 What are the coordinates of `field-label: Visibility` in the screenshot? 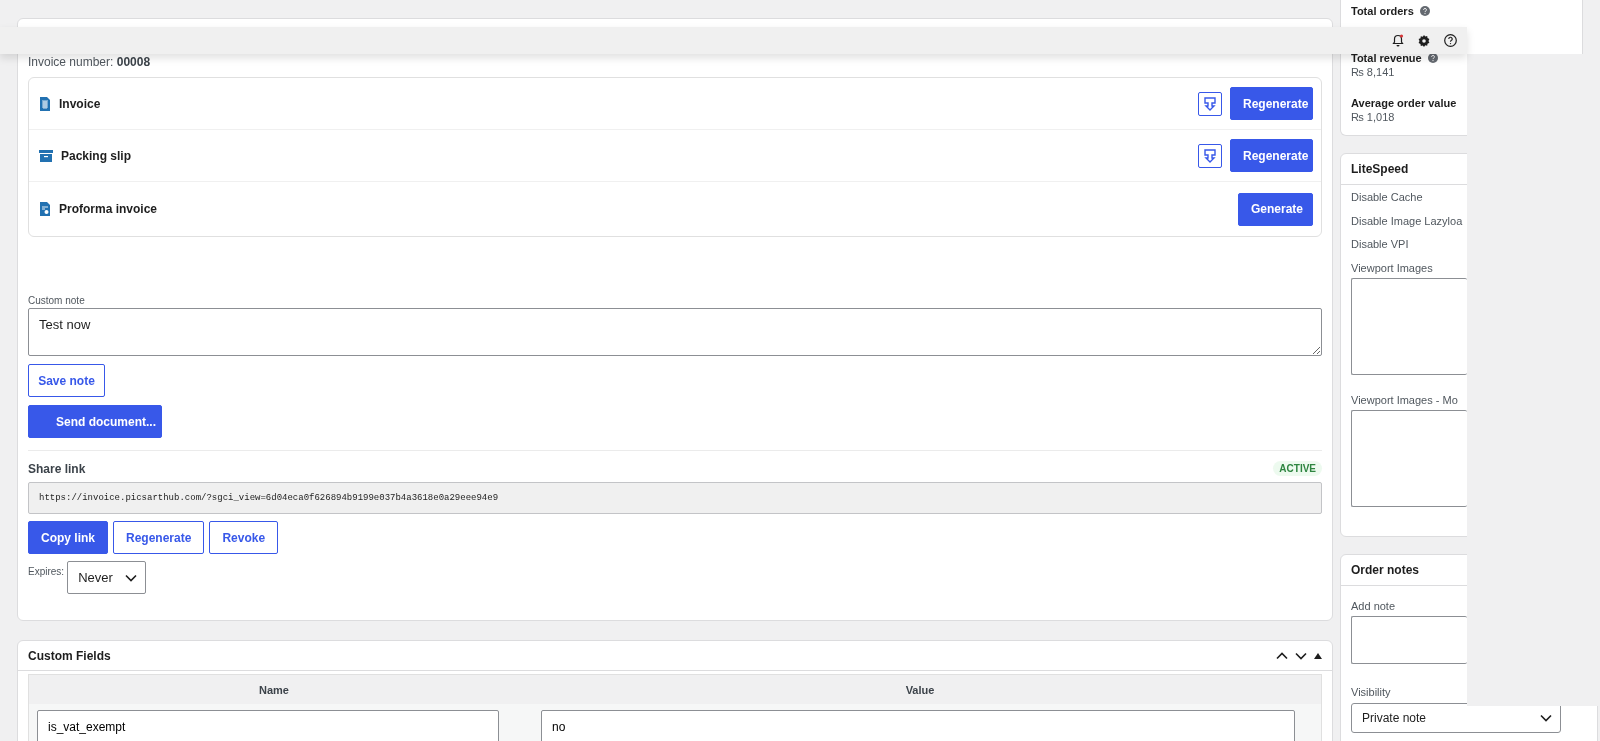 It's located at (1371, 692).